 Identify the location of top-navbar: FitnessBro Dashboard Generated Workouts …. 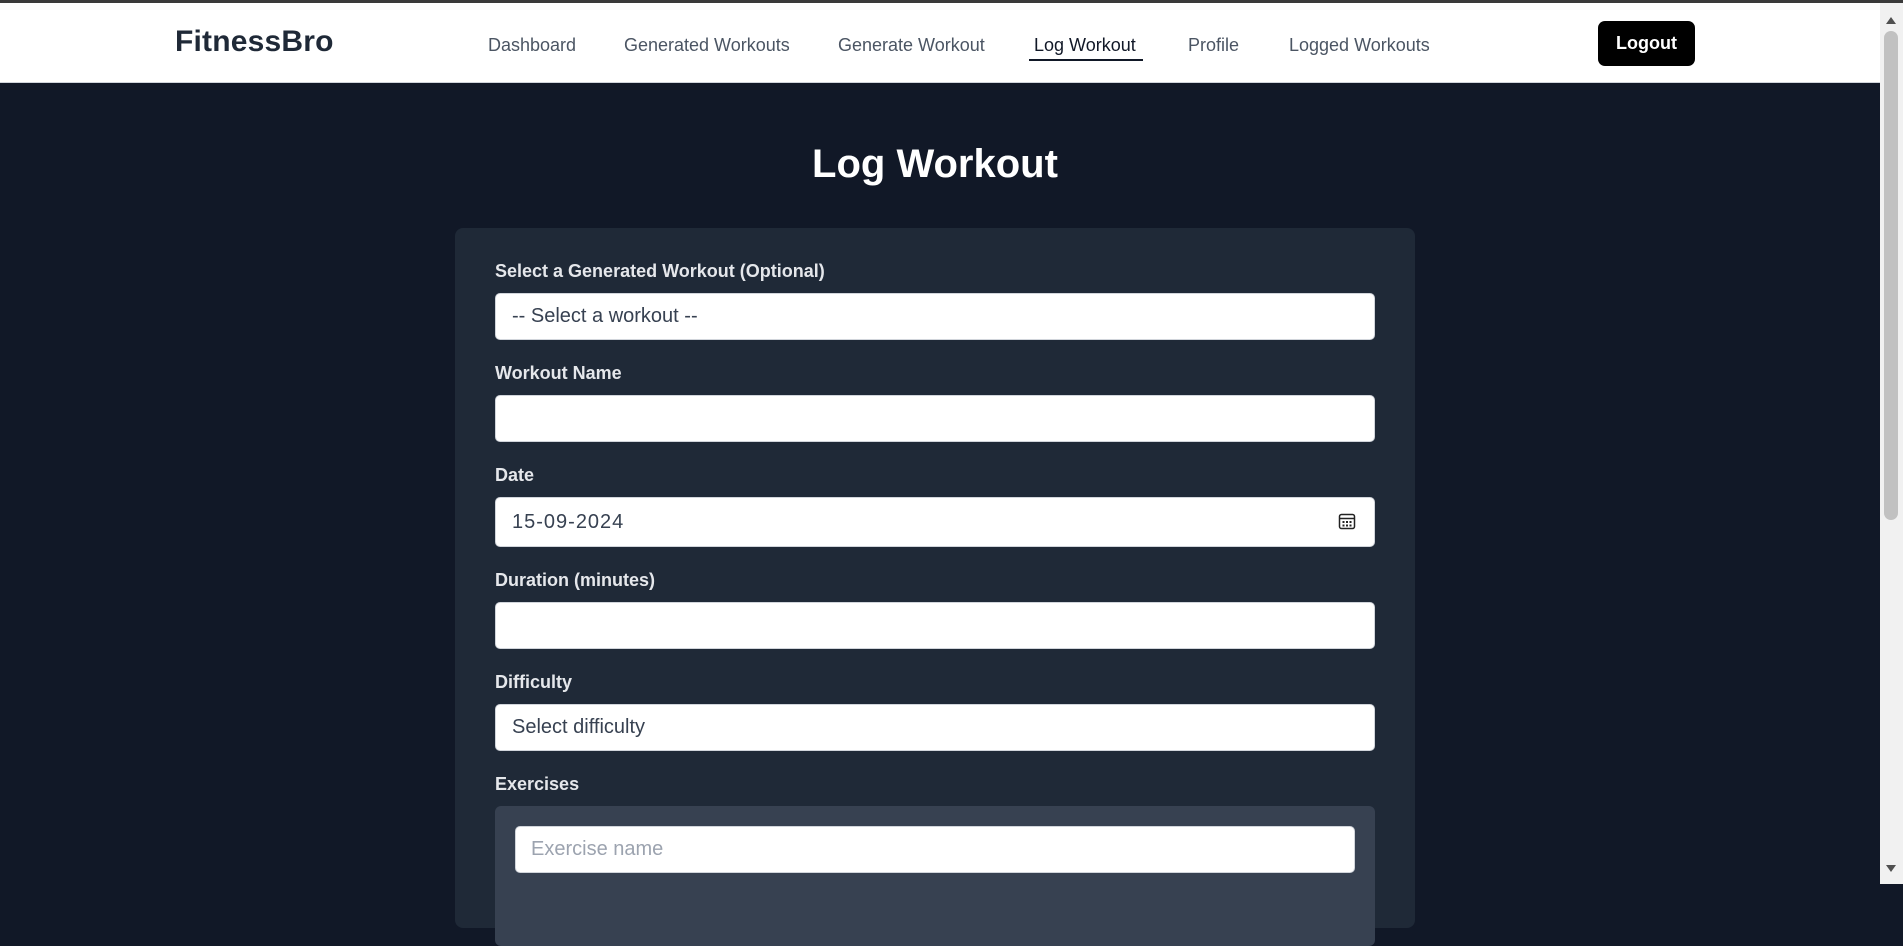
(940, 43).